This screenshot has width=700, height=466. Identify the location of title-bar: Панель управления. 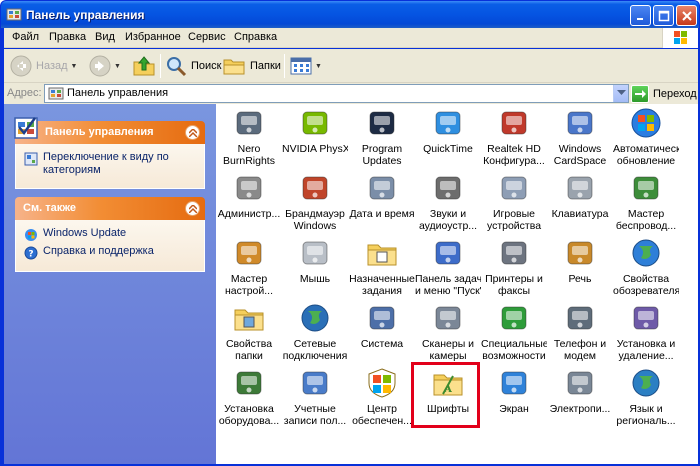
(350, 14).